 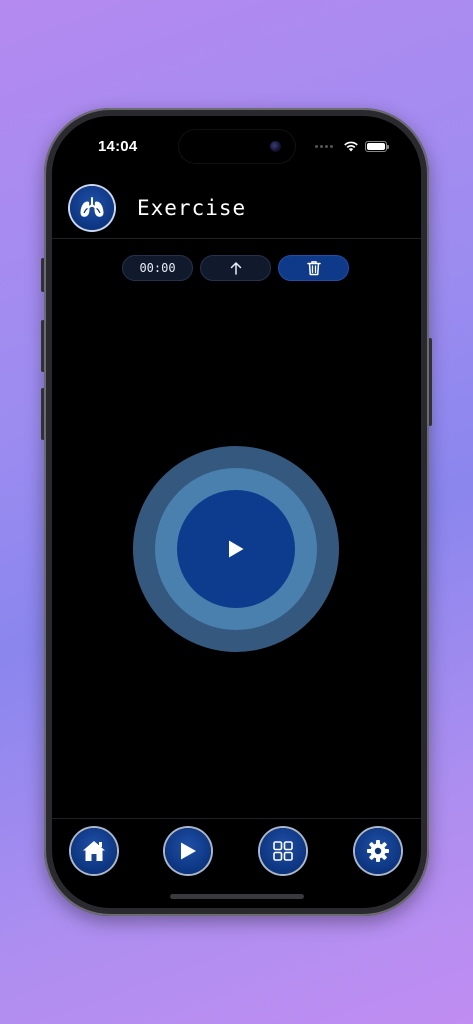 I want to click on start-exercise-button, so click(x=236, y=549).